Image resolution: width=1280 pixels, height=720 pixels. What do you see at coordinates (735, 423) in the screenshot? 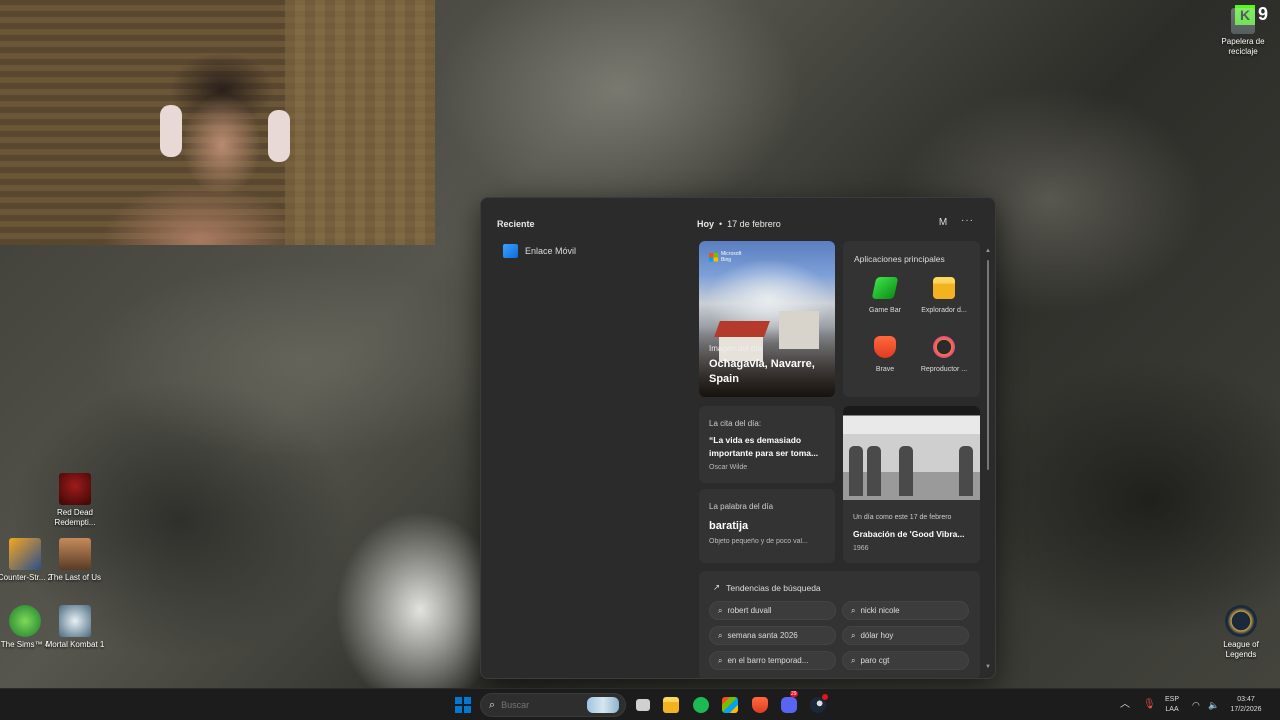
I see `quote-label: La cita del día:` at bounding box center [735, 423].